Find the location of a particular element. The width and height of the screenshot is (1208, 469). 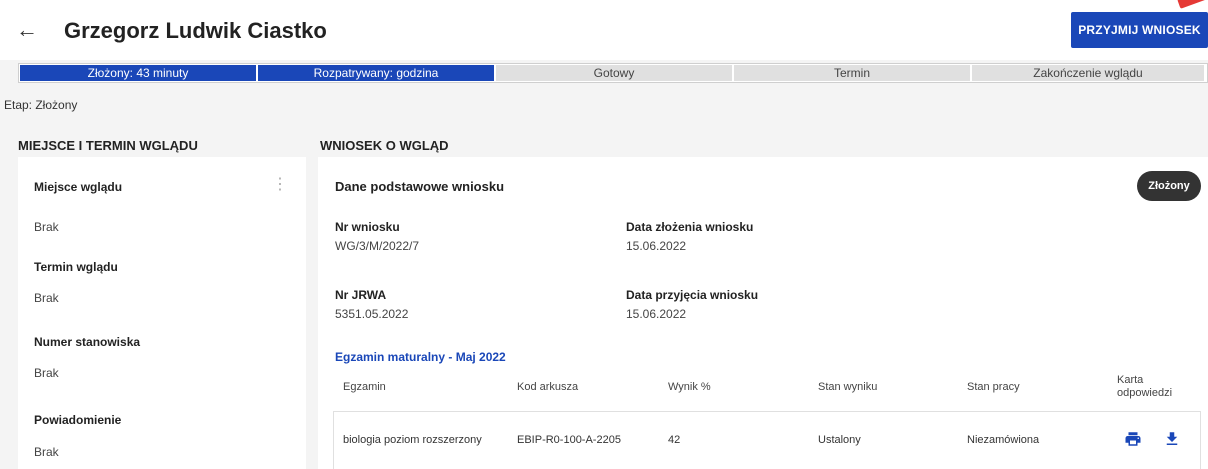

nr-wniosku-value: WG/3/M/2022/7 is located at coordinates (377, 246).